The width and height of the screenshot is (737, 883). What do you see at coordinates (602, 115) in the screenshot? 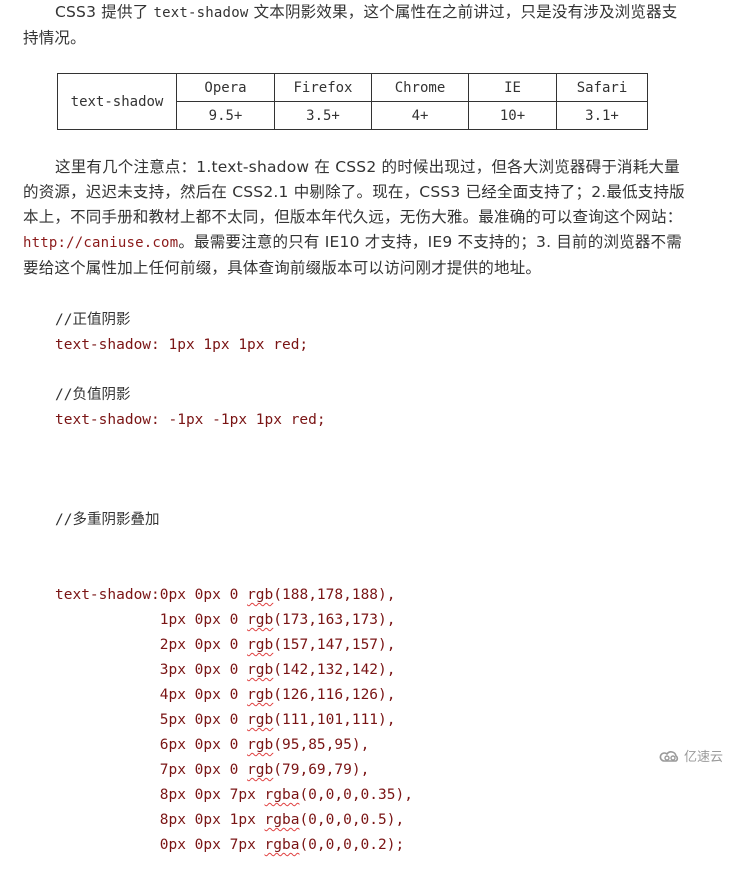
I see `version-safari: 3.1+` at bounding box center [602, 115].